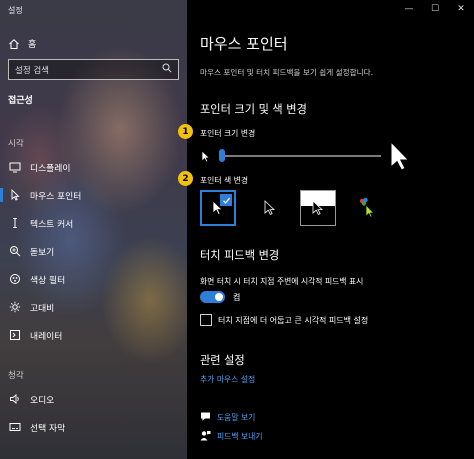  Describe the element at coordinates (206, 320) in the screenshot. I see `darker-feedback-checkbox` at that location.